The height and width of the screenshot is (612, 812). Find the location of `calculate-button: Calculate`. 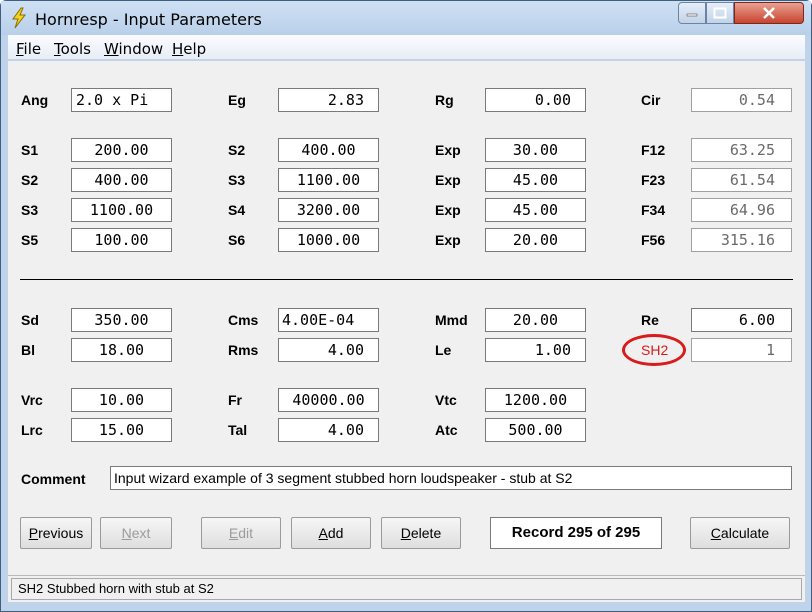

calculate-button: Calculate is located at coordinates (740, 533).